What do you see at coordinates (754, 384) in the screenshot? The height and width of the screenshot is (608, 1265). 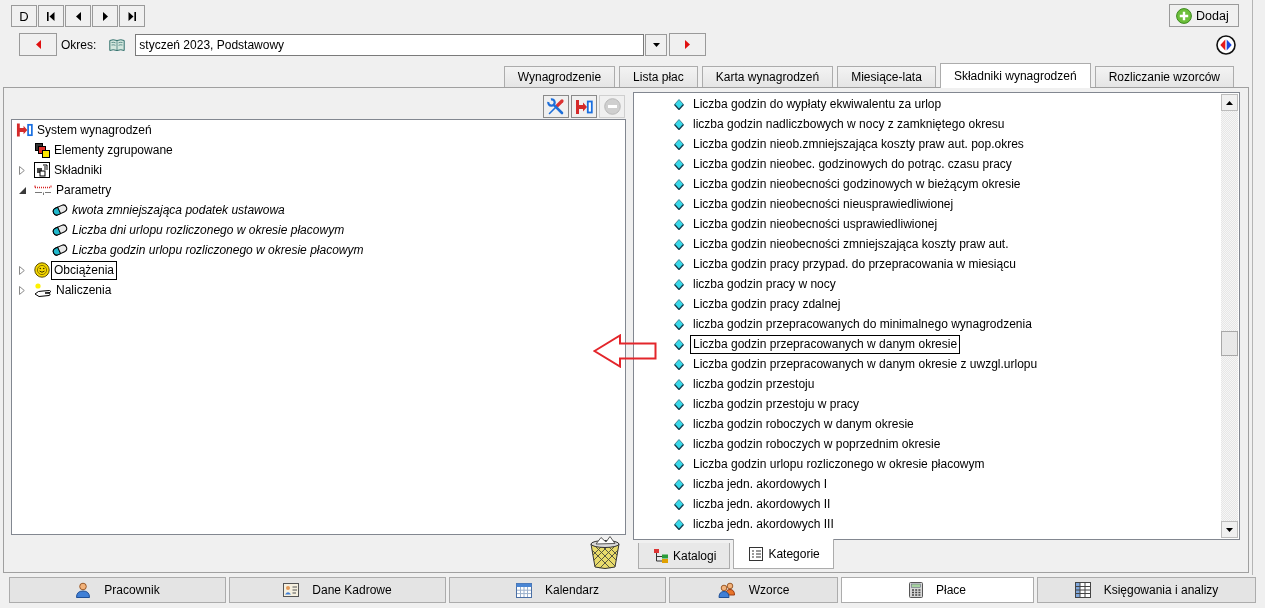 I see `list-item: liczba godzin przestoju` at bounding box center [754, 384].